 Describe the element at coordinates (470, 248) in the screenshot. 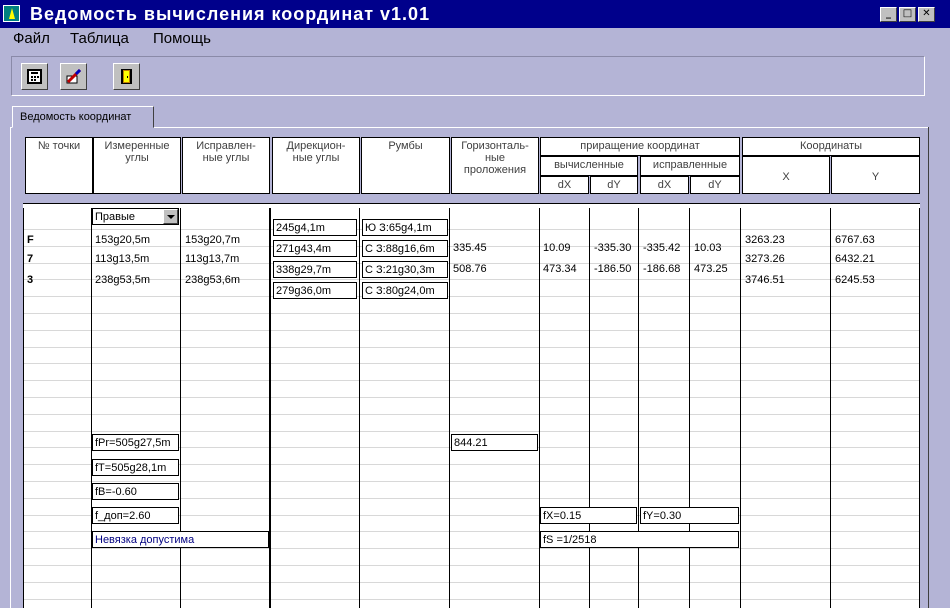

I see `horizontal-distance: 335.45` at that location.